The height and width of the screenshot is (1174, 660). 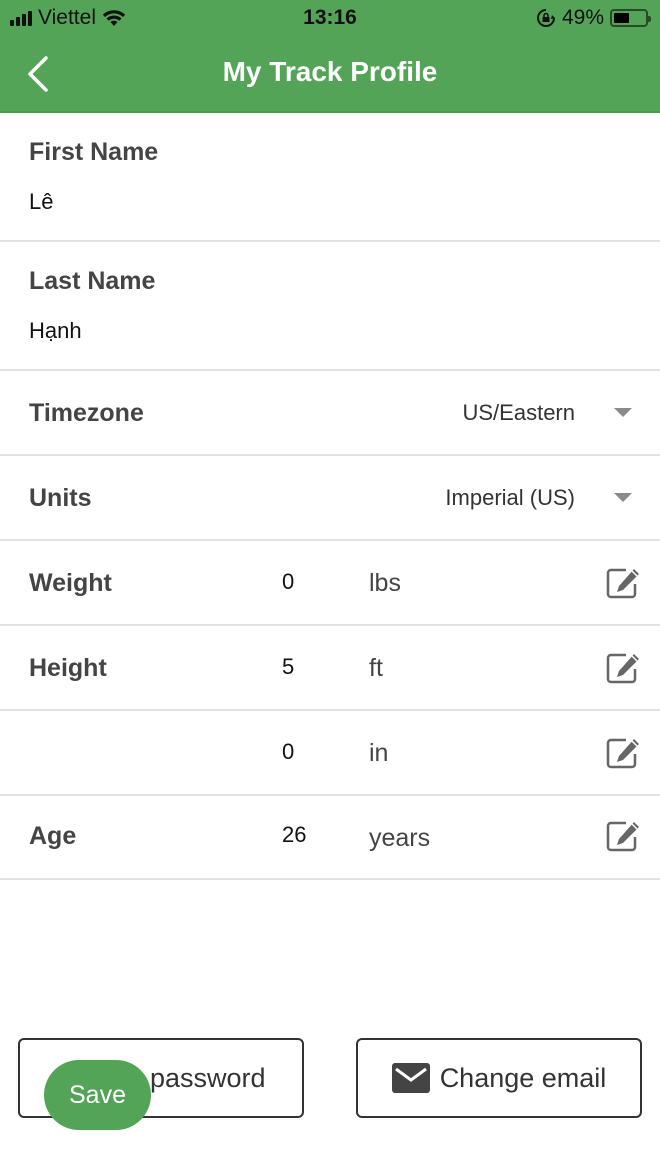 I want to click on rotation-lock-icon, so click(x=546, y=18).